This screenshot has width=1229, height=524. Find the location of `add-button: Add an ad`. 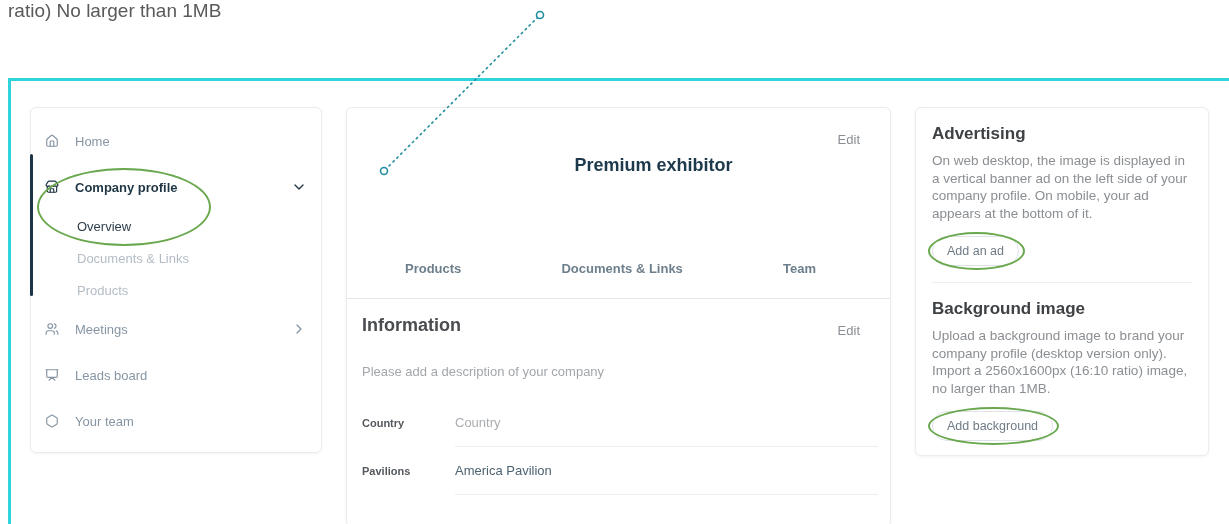

add-button: Add an ad is located at coordinates (975, 251).